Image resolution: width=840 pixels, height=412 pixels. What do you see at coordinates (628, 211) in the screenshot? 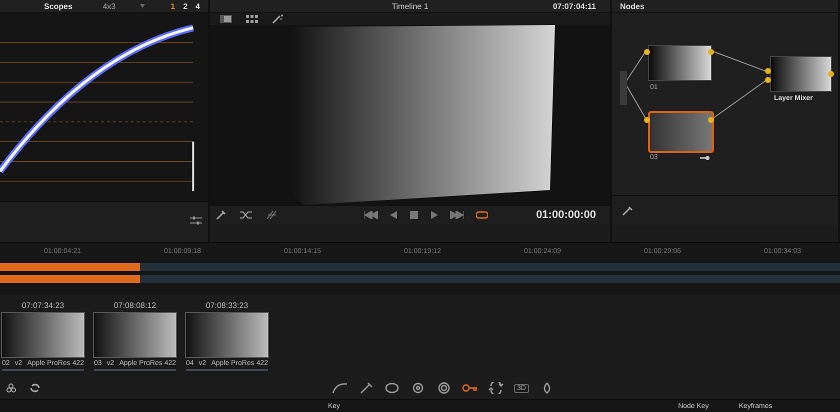
I see `picker-icon` at bounding box center [628, 211].